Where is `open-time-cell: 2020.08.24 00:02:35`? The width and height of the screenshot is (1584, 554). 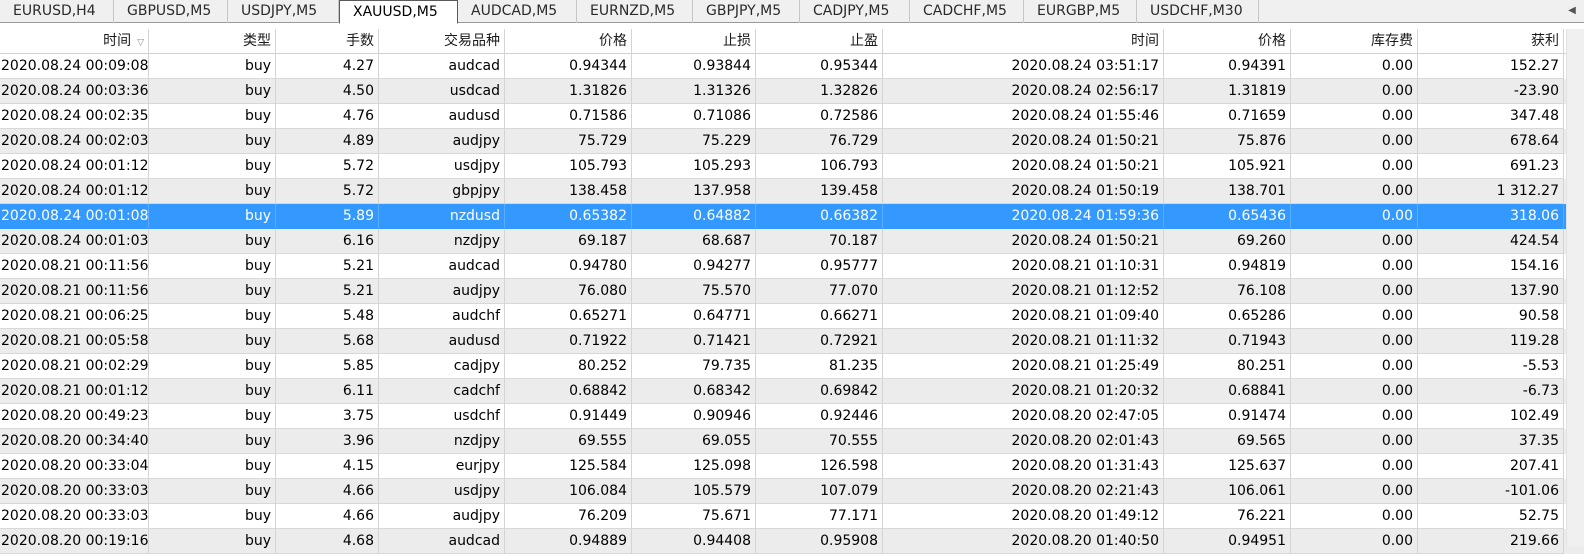
open-time-cell: 2020.08.24 00:02:35 is located at coordinates (74, 116).